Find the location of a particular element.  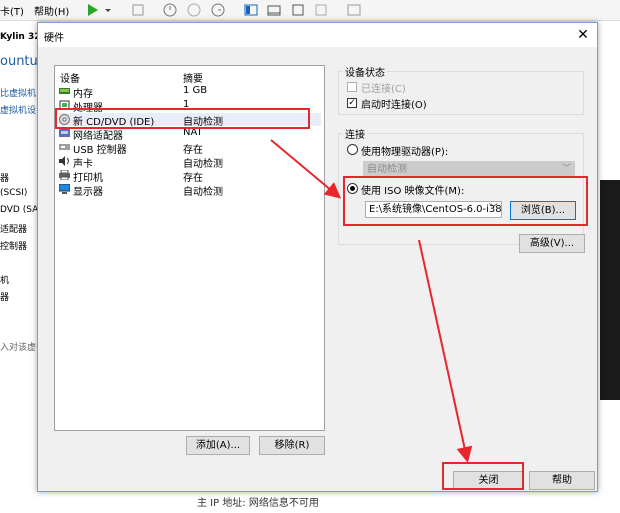

dialog-title: 硬件 is located at coordinates (54, 38).